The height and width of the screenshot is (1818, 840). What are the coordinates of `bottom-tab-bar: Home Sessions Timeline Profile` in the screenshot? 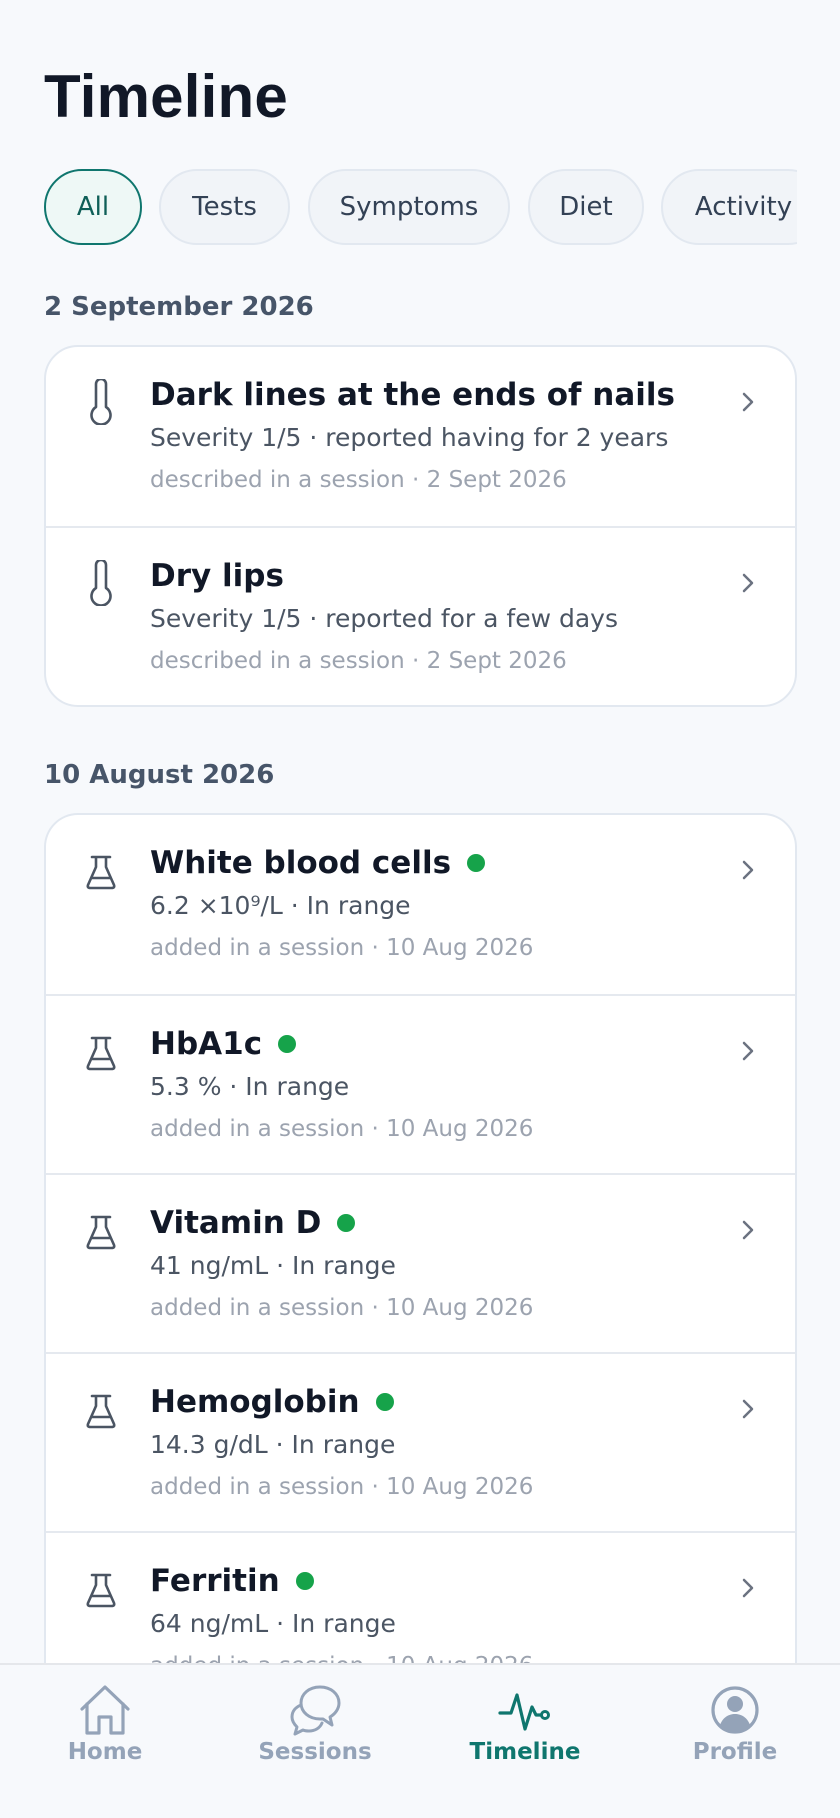 It's located at (420, 1740).